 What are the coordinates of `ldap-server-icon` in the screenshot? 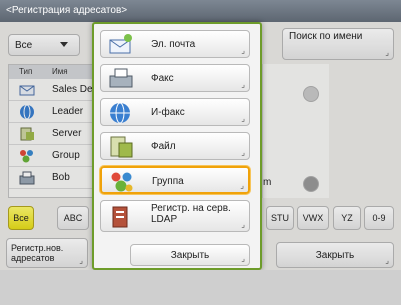 It's located at (121, 217).